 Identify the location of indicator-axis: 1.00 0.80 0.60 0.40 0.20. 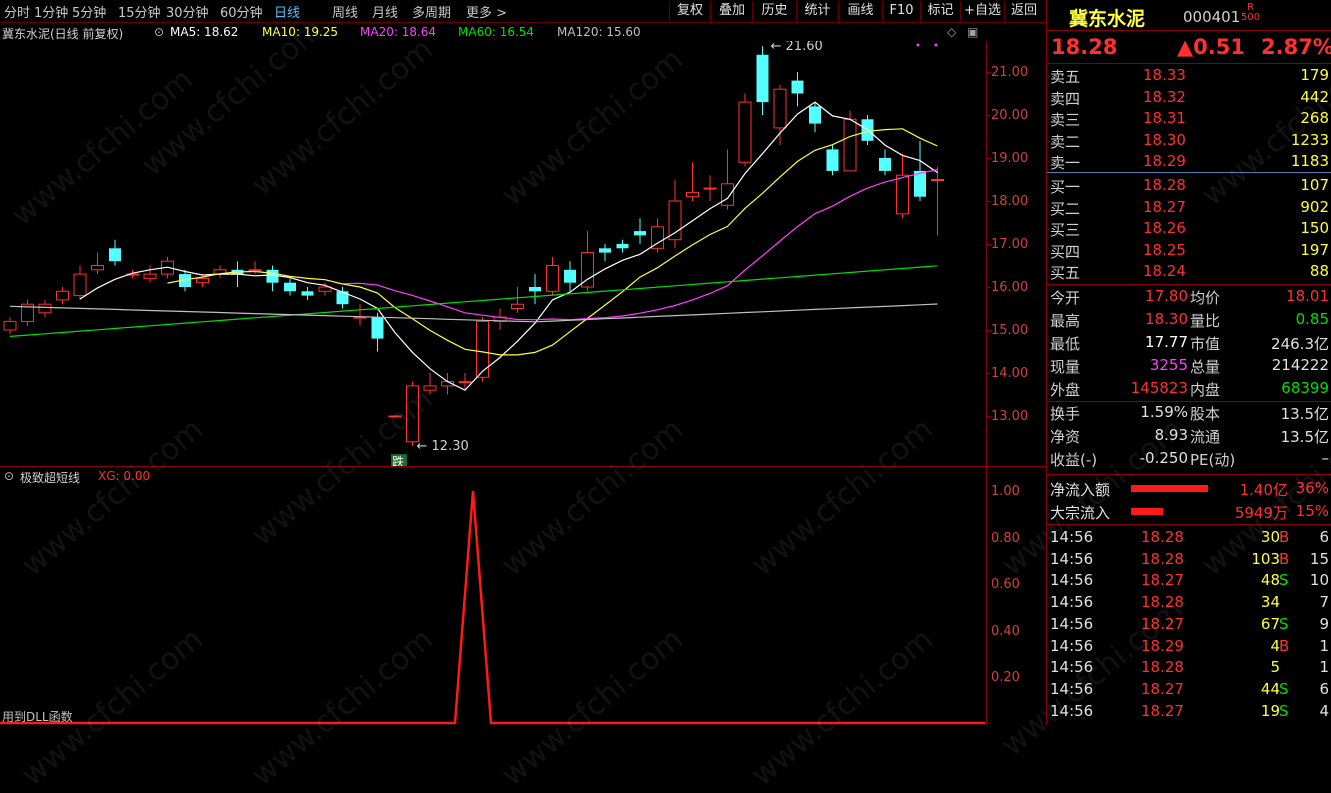
(1016, 596).